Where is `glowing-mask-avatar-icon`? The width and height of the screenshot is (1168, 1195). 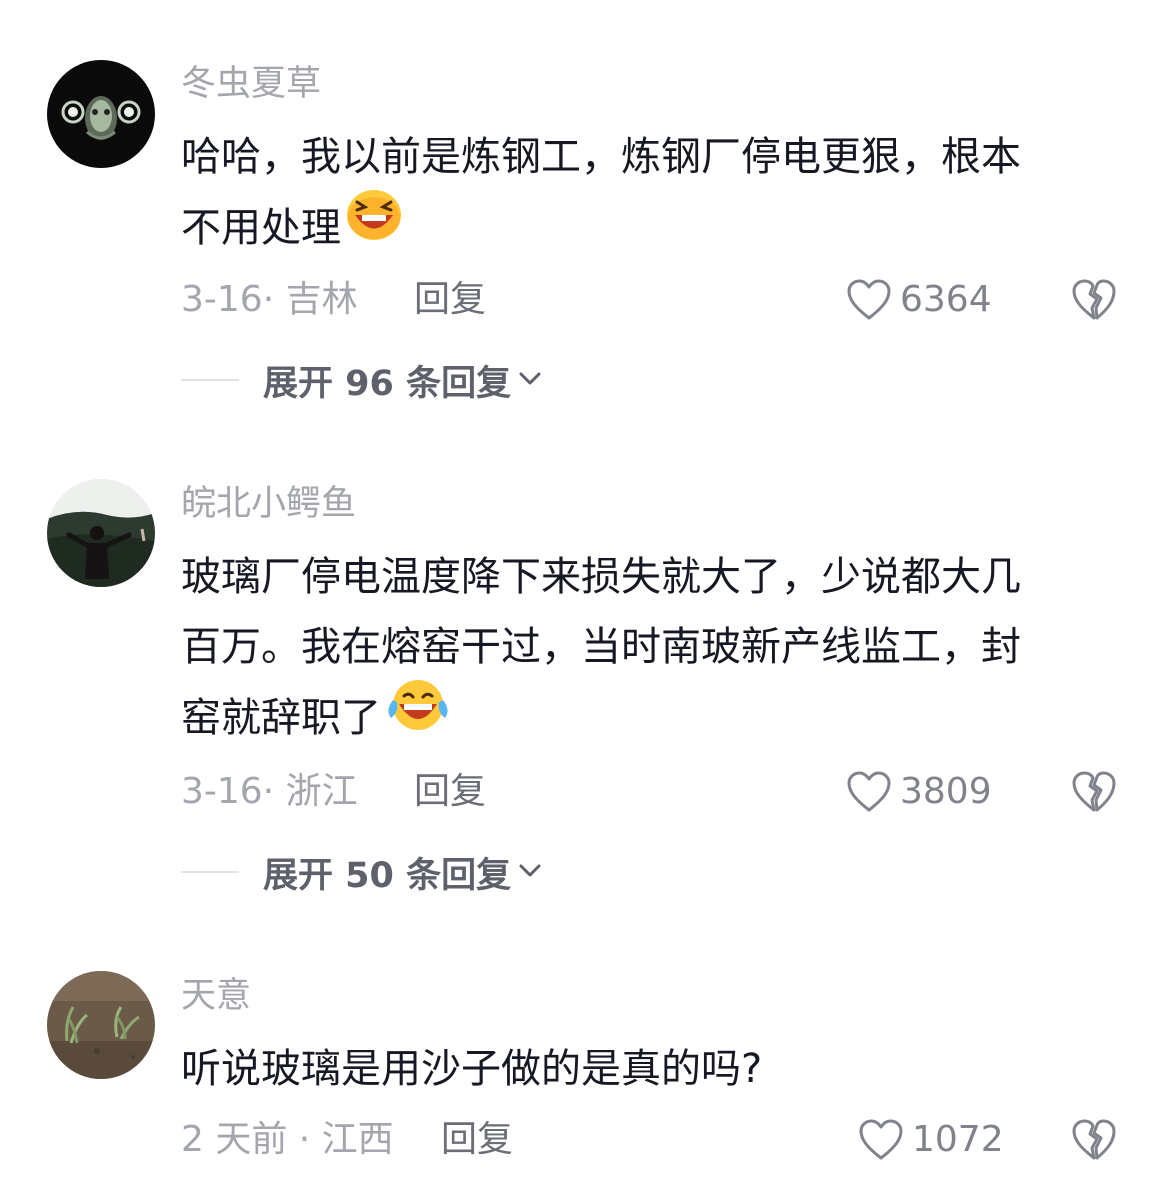
glowing-mask-avatar-icon is located at coordinates (101, 114).